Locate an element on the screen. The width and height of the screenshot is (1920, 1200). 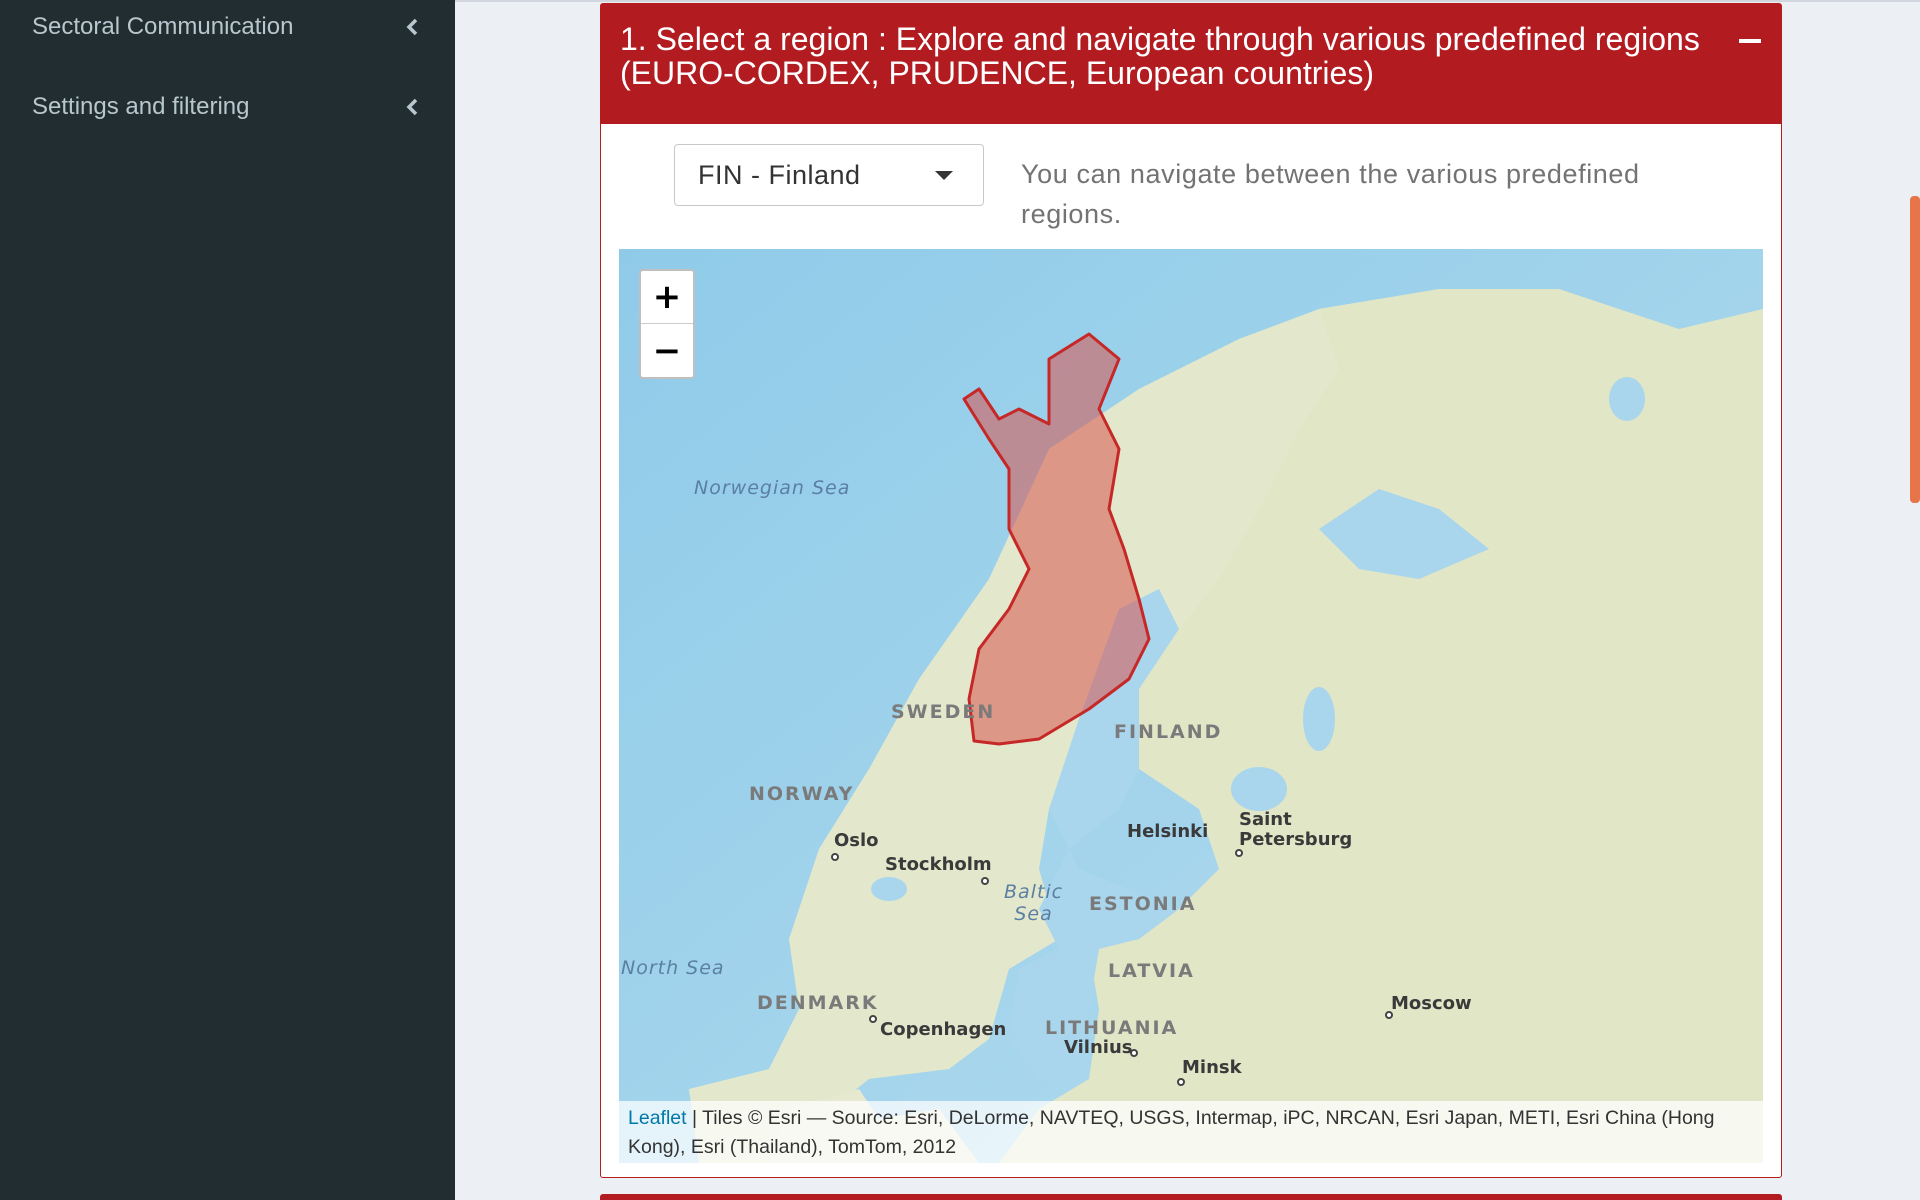
scrollbar is located at coordinates (1915, 349).